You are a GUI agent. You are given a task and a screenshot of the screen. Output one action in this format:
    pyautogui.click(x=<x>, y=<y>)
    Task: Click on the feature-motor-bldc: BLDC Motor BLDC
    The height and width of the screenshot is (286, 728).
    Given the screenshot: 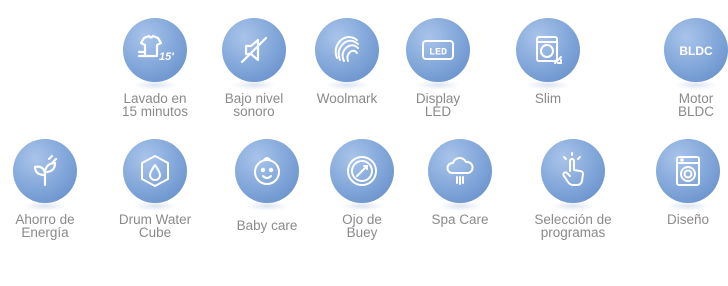 What is the action you would take?
    pyautogui.click(x=684, y=68)
    